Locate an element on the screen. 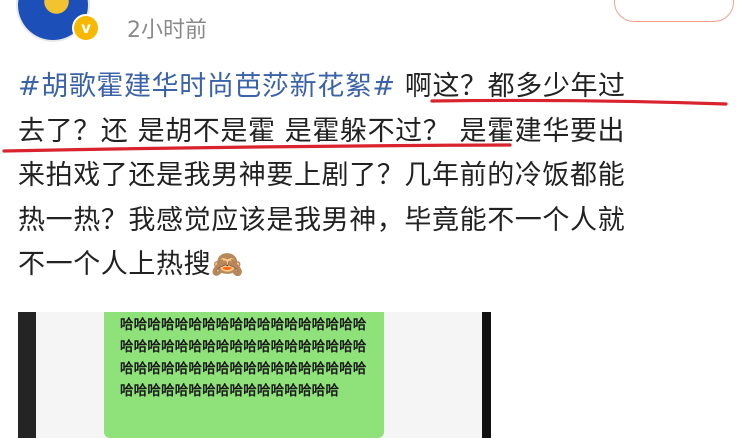  post-line-text: 啊这？都多少年过 is located at coordinates (510, 86).